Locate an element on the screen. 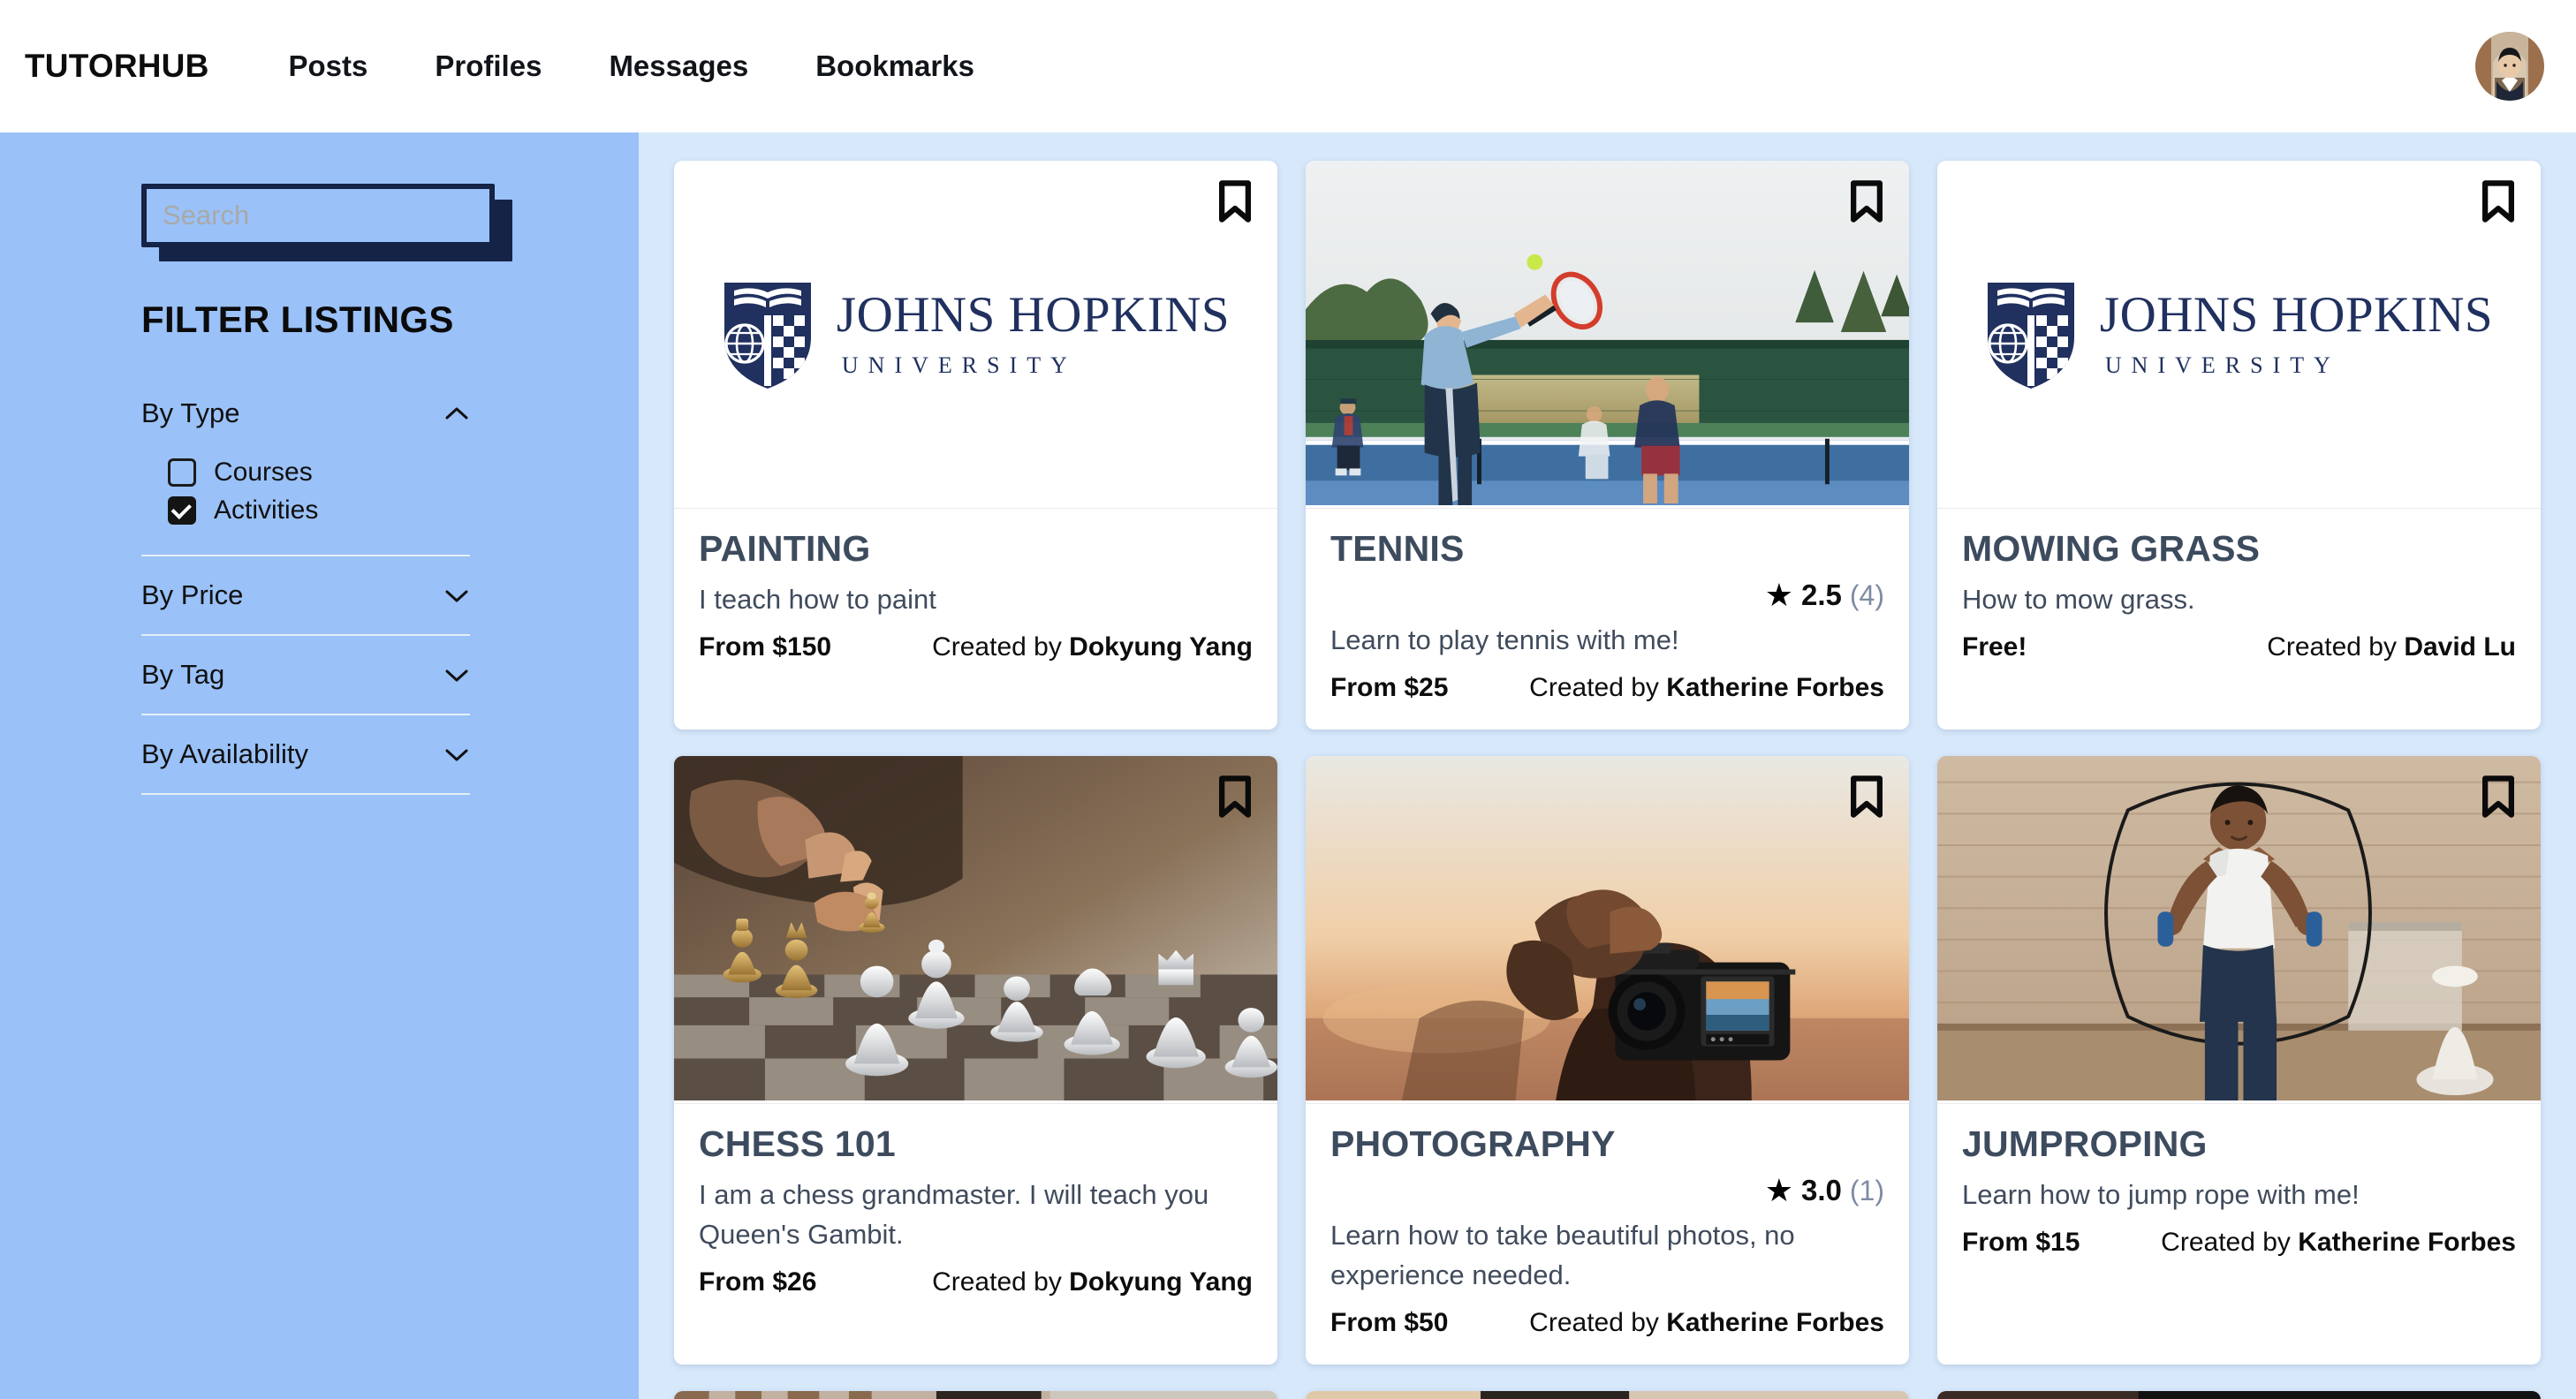  card-title: CHESS 101 is located at coordinates (798, 1143).